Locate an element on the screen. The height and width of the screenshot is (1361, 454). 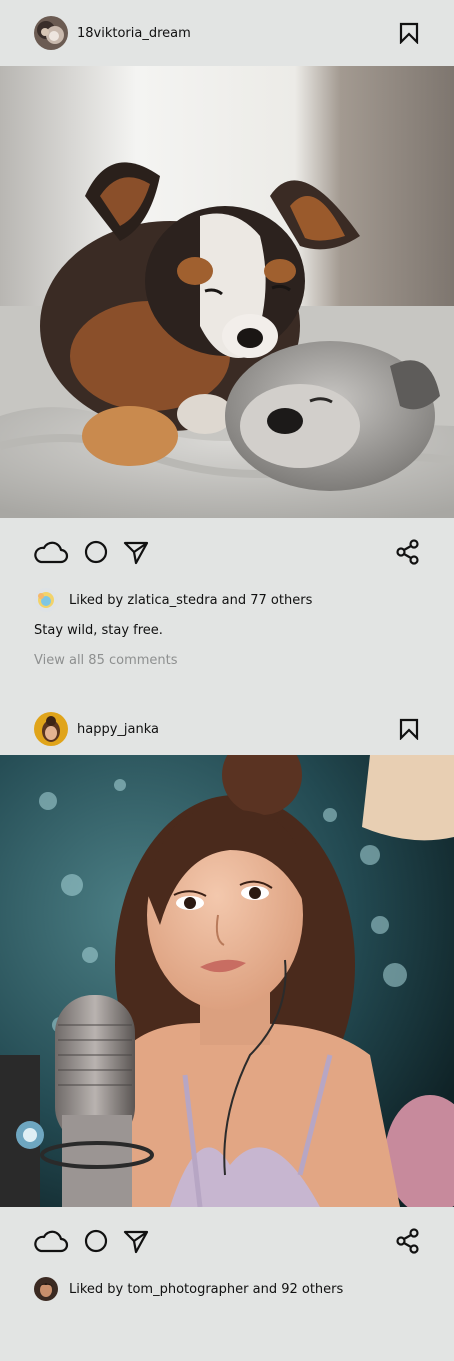
post-header: 18viktoria_dream is located at coordinates (227, 33).